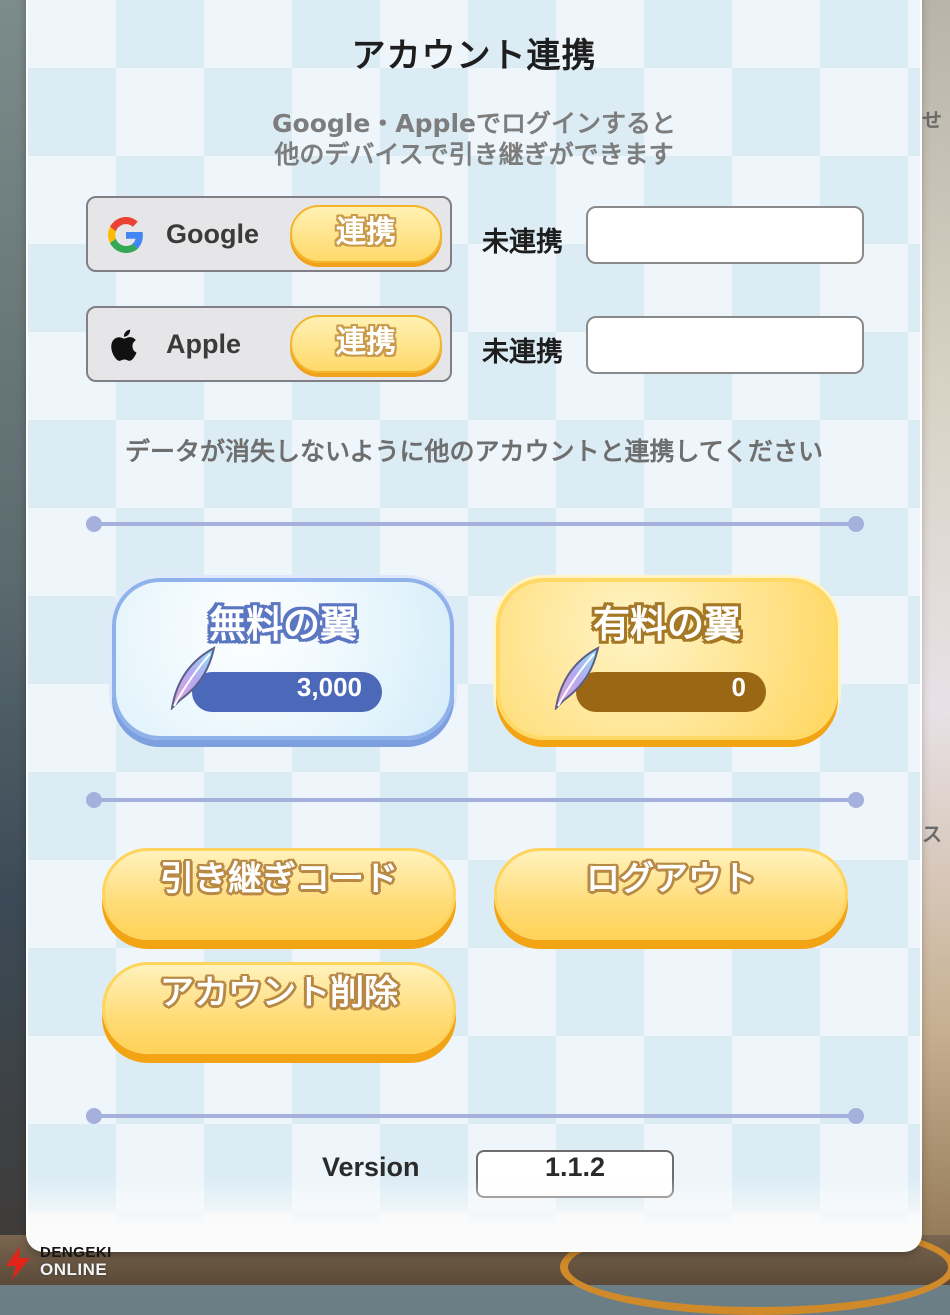  Describe the element at coordinates (671, 692) in the screenshot. I see `paid-wings-amount: 0` at that location.